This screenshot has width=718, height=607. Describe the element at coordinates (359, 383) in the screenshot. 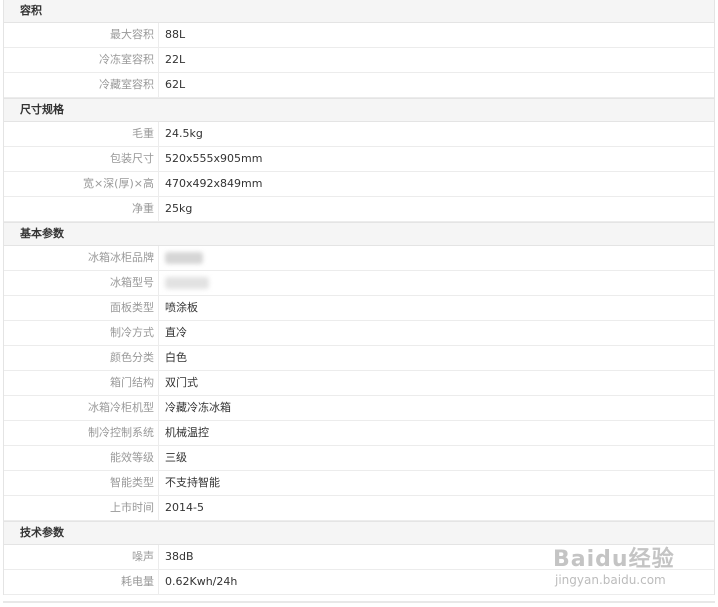

I see `spec-row: 箱门结构 双门式` at that location.